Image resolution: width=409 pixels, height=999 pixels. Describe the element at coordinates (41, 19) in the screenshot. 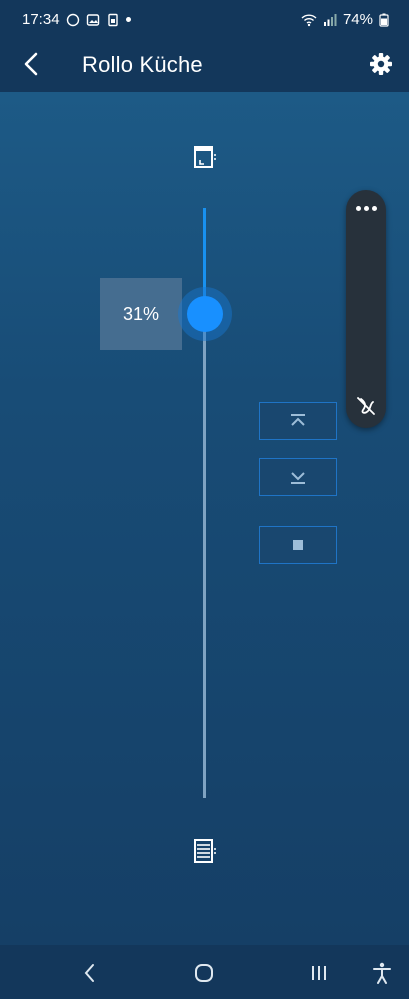

I see `status-time: 17:34` at that location.